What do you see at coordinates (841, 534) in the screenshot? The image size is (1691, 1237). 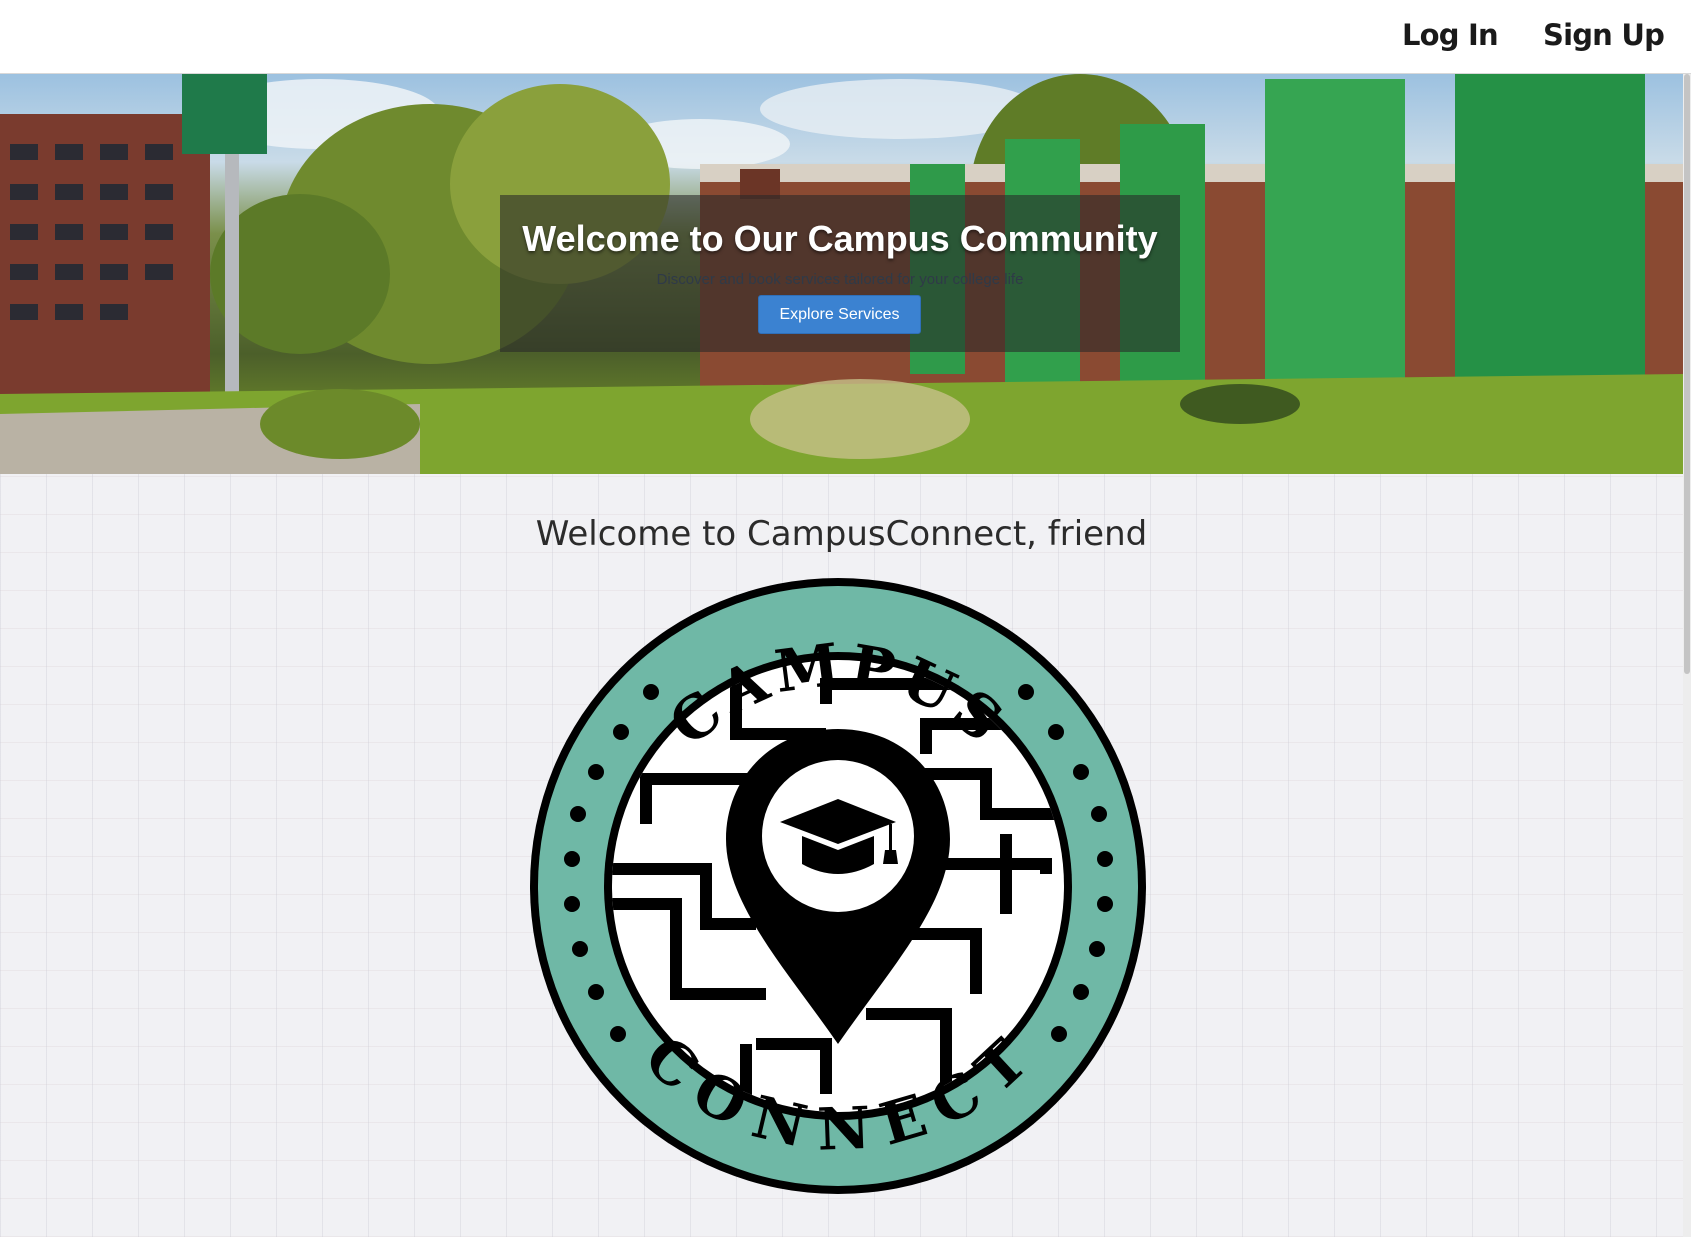 I see `welcome-heading: Welcome to CampusConnect, friend` at bounding box center [841, 534].